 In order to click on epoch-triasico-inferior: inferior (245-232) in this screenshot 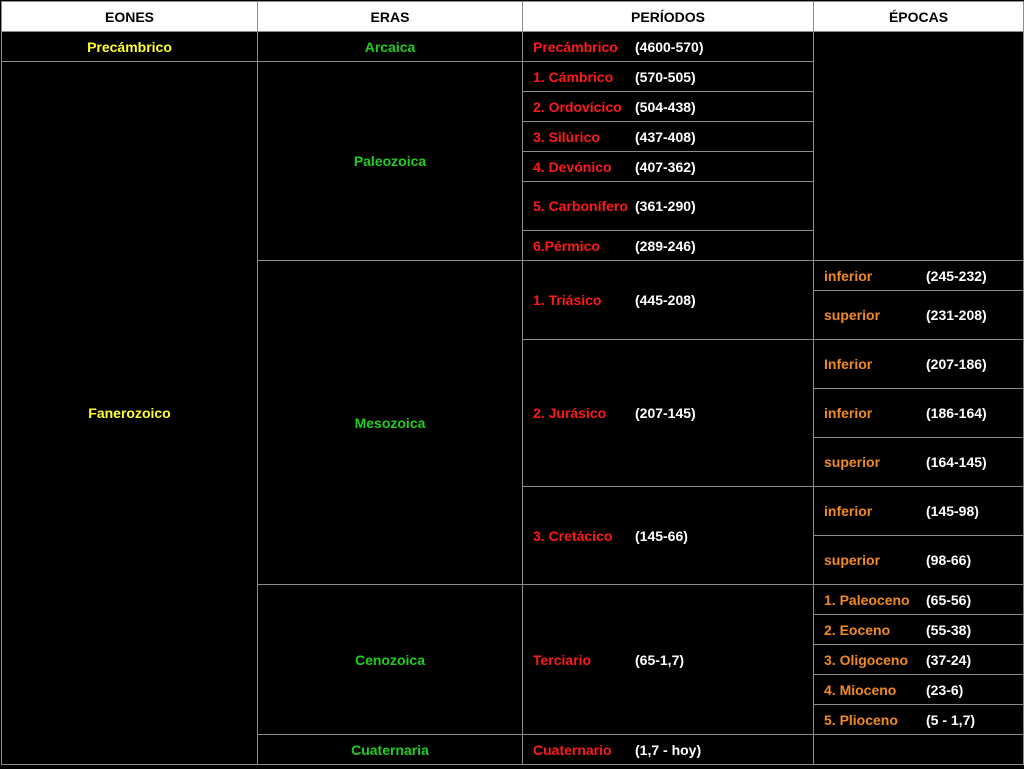, I will do `click(918, 275)`.